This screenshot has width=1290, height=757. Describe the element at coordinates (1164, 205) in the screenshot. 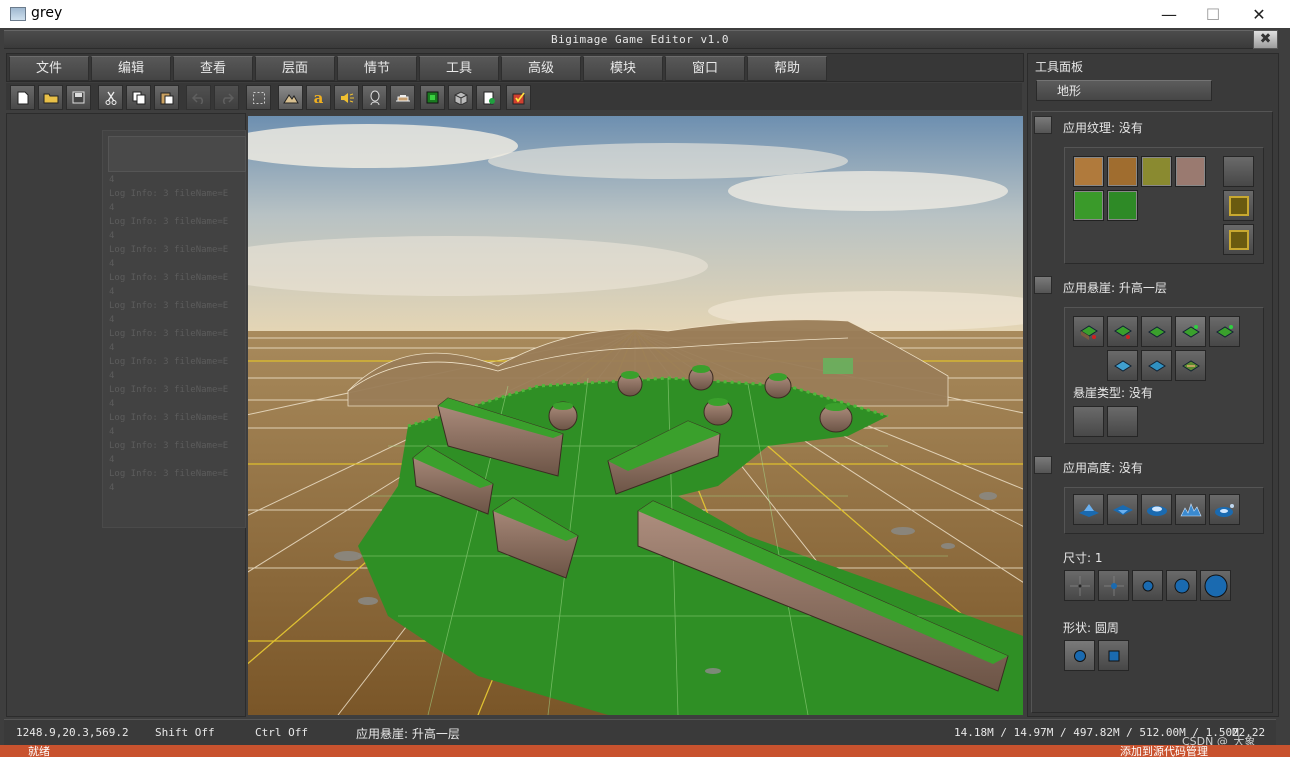

I see `texture-palette` at that location.